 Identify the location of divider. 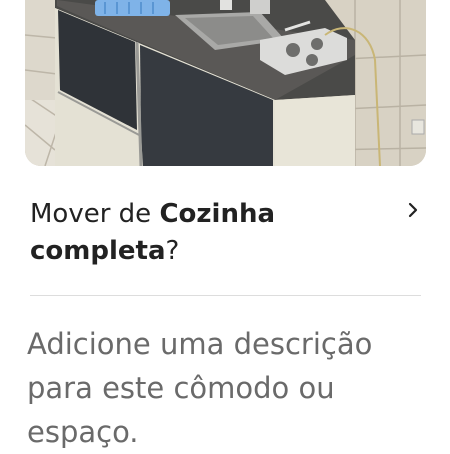
(225, 295).